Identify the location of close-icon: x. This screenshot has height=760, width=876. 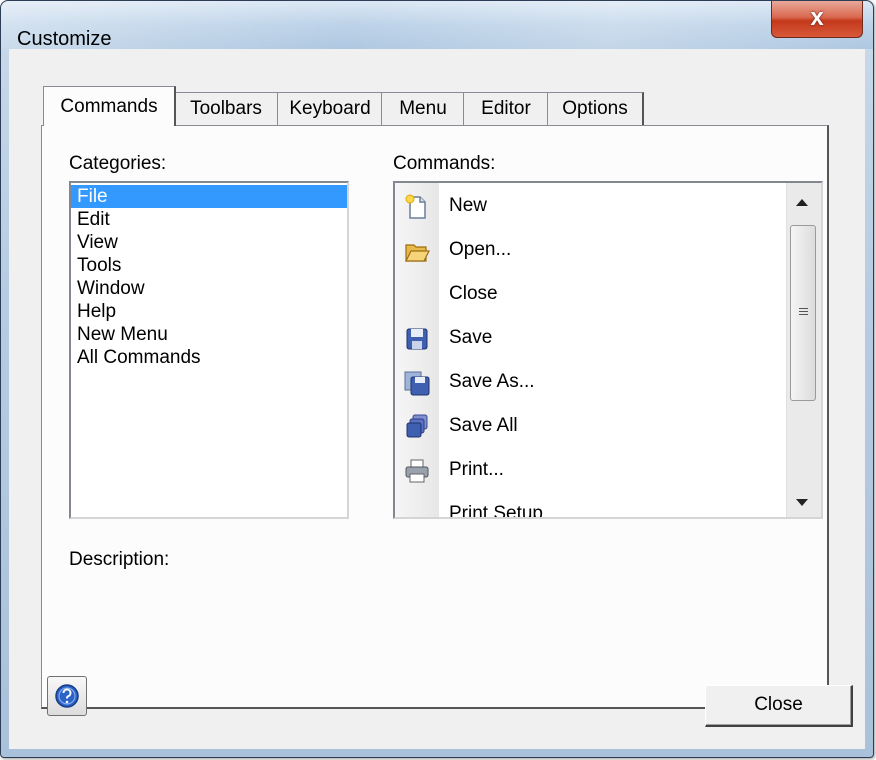
(817, 17).